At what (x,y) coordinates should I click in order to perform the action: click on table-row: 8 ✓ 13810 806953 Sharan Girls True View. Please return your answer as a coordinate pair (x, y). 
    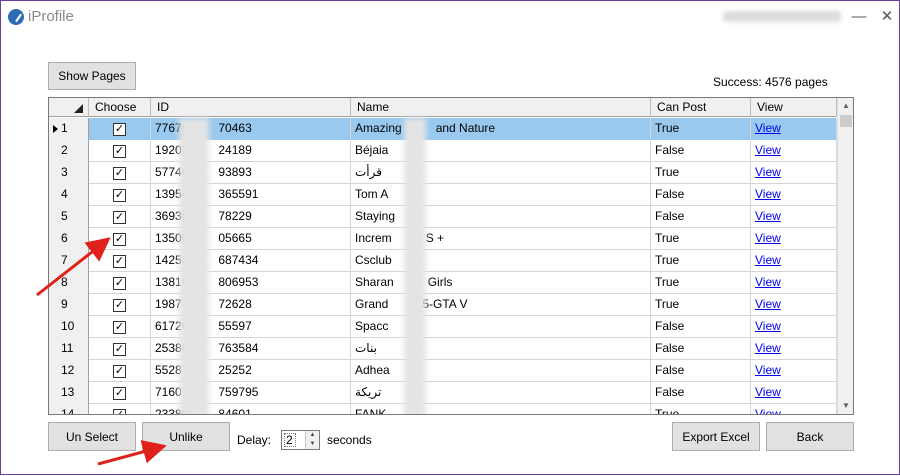
    Looking at the image, I should click on (443, 283).